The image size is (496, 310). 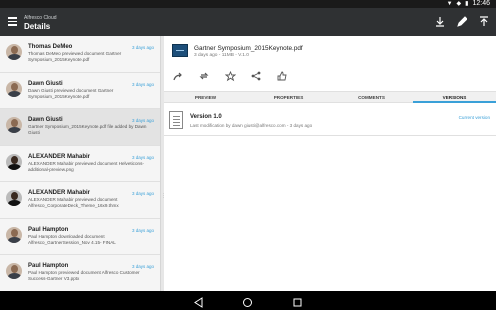 I want to click on upload-icon, so click(x=484, y=21).